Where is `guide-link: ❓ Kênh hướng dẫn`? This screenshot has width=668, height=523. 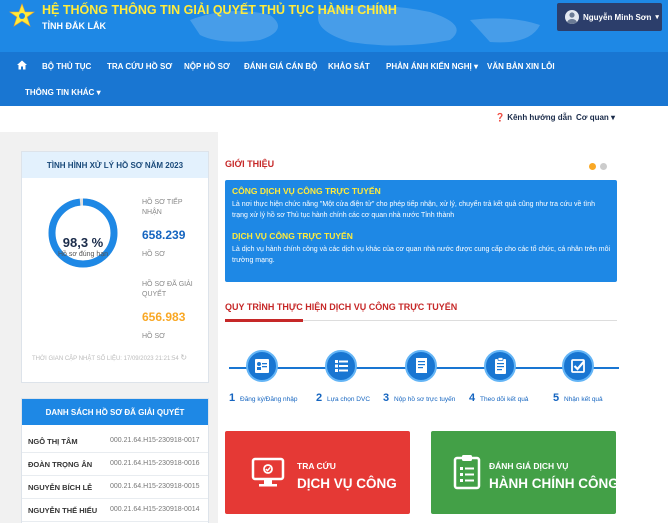
guide-link: ❓ Kênh hướng dẫn is located at coordinates (533, 117).